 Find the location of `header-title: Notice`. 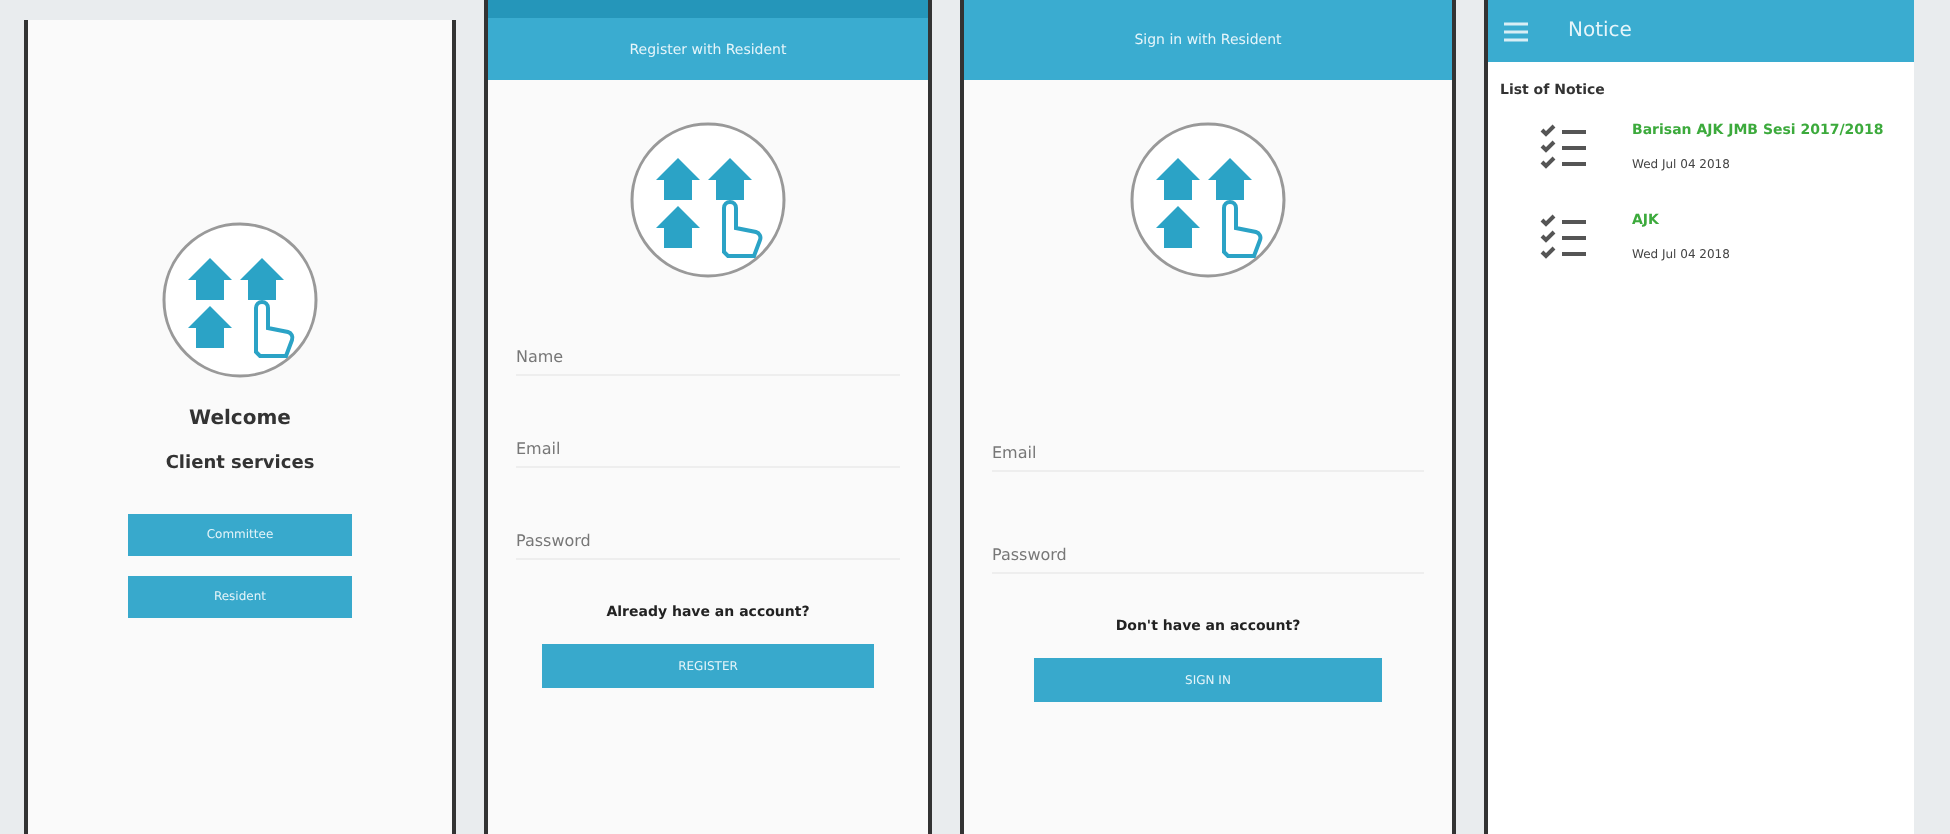

header-title: Notice is located at coordinates (1600, 31).